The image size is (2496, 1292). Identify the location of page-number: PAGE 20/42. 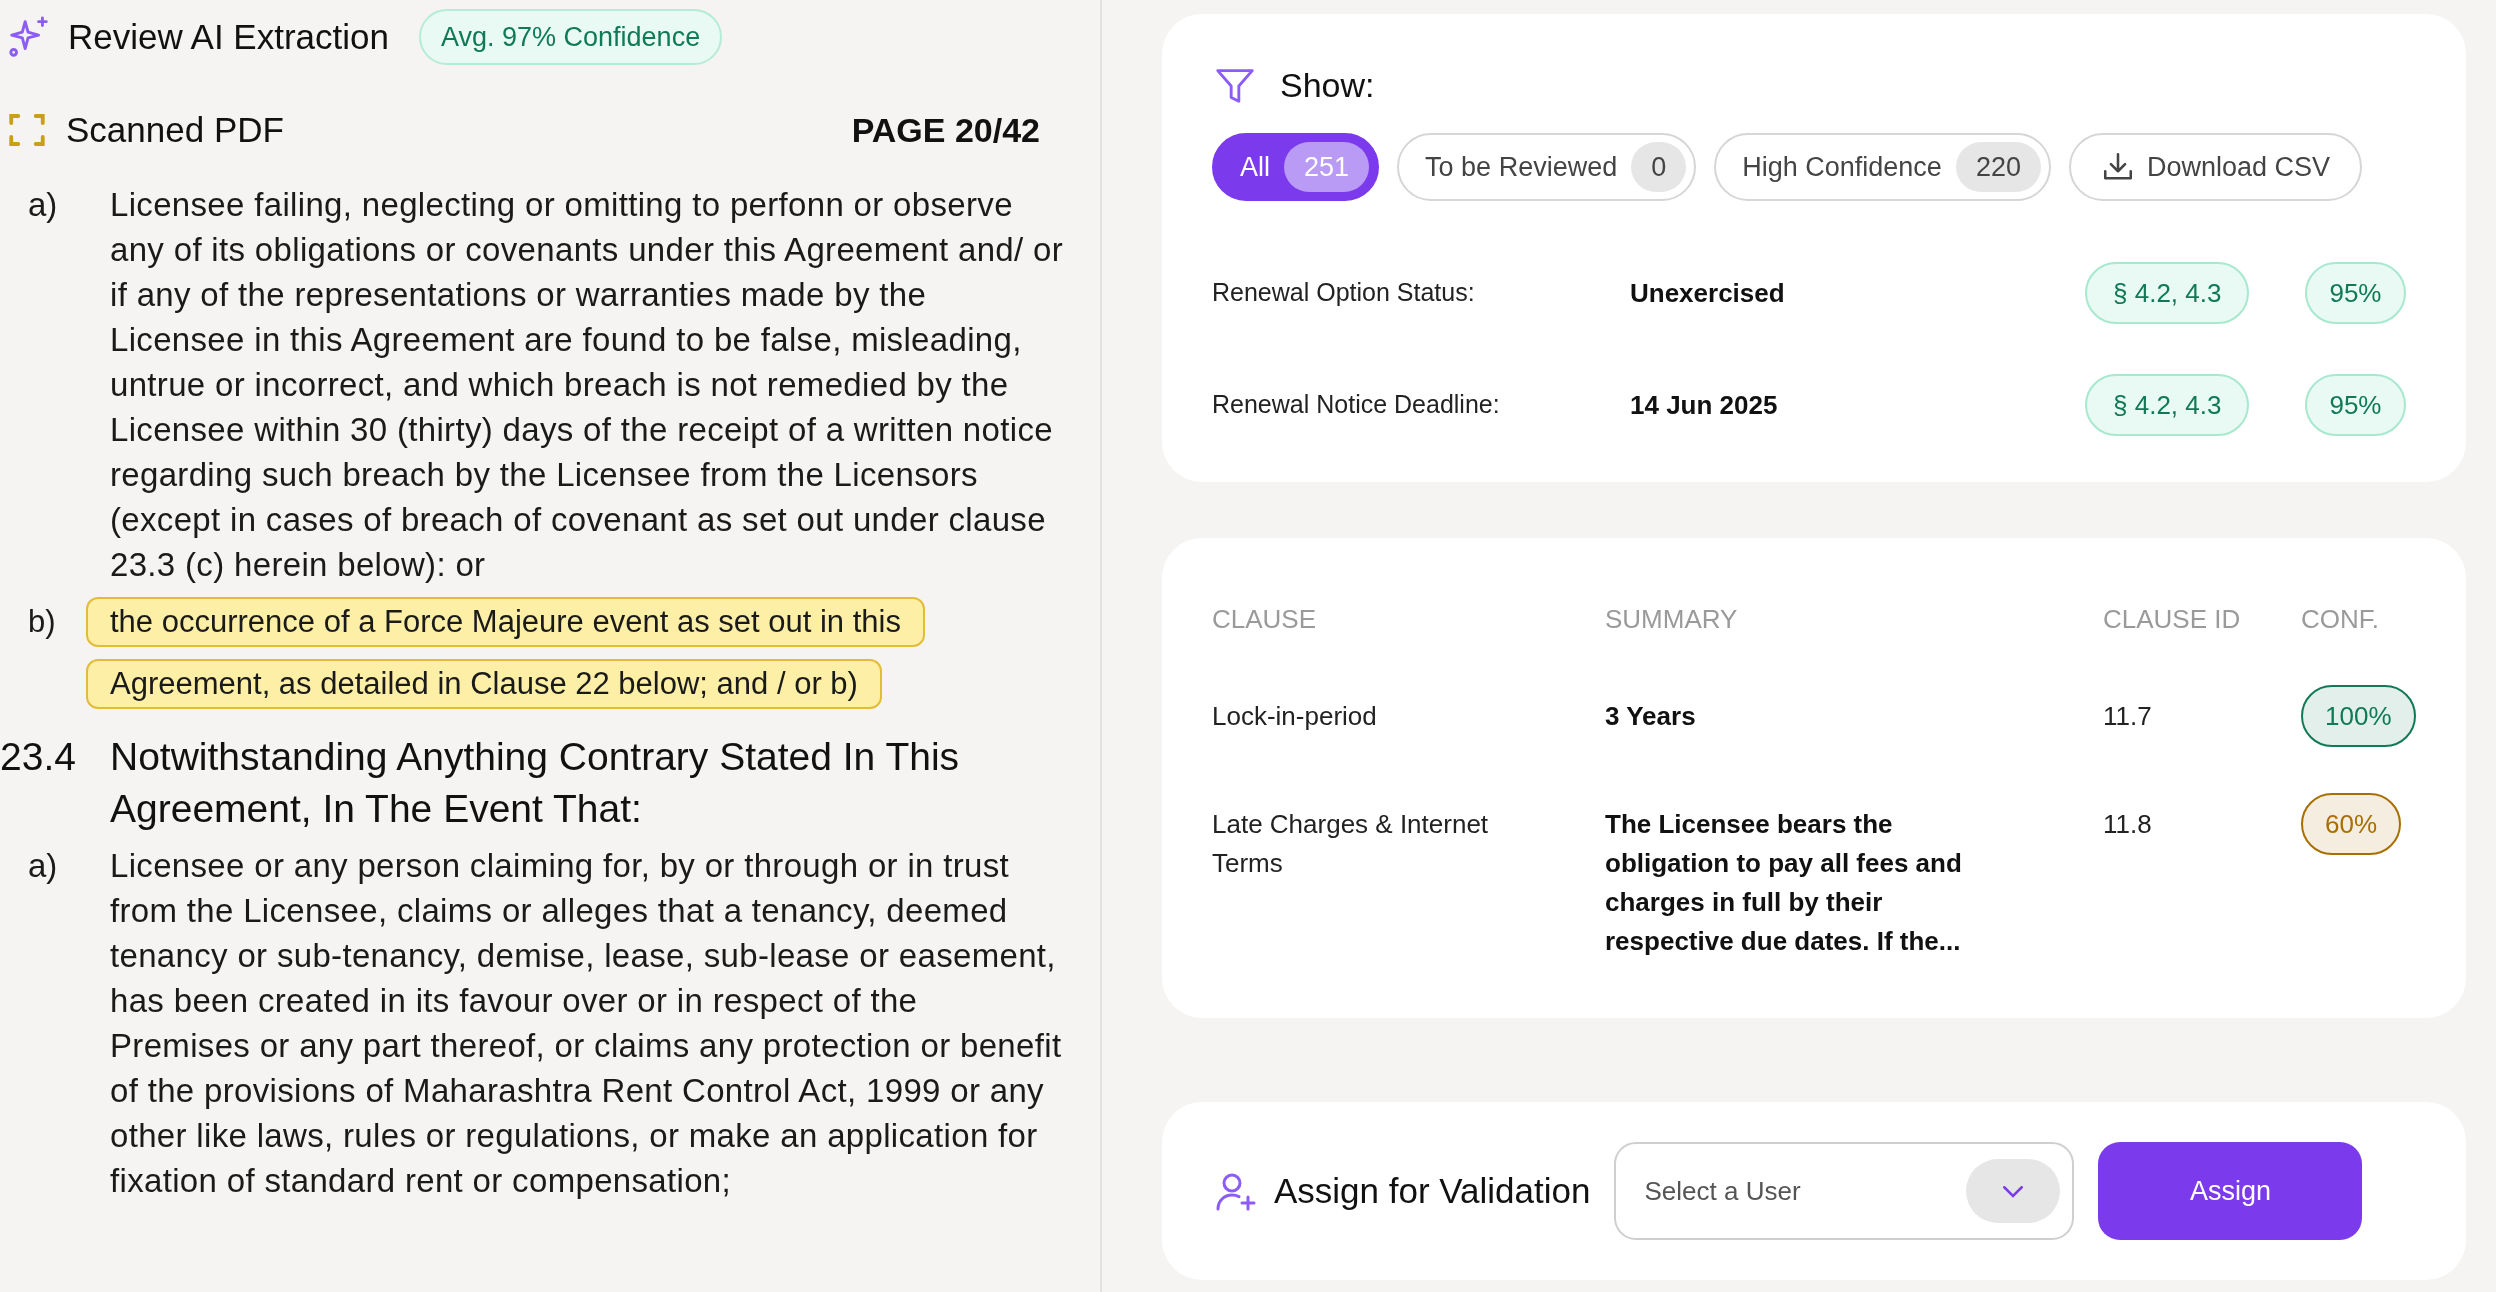
(945, 130).